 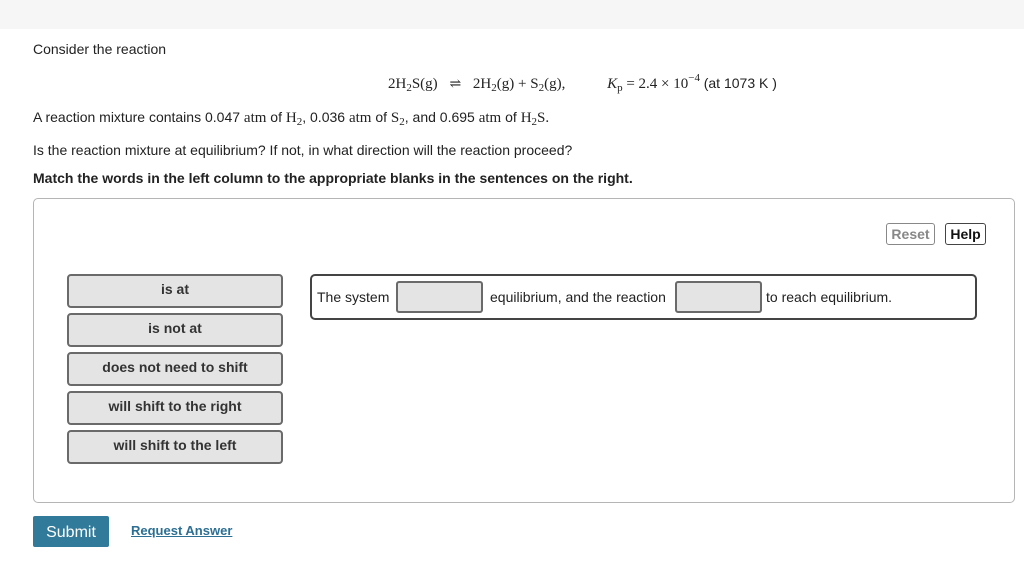 I want to click on product-s2: S2(g),, so click(x=548, y=85).